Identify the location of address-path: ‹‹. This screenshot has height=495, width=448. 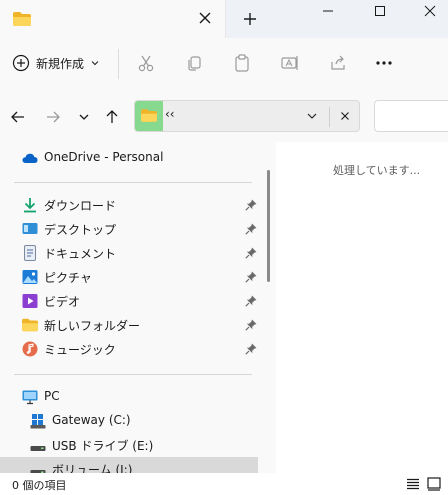
(170, 114).